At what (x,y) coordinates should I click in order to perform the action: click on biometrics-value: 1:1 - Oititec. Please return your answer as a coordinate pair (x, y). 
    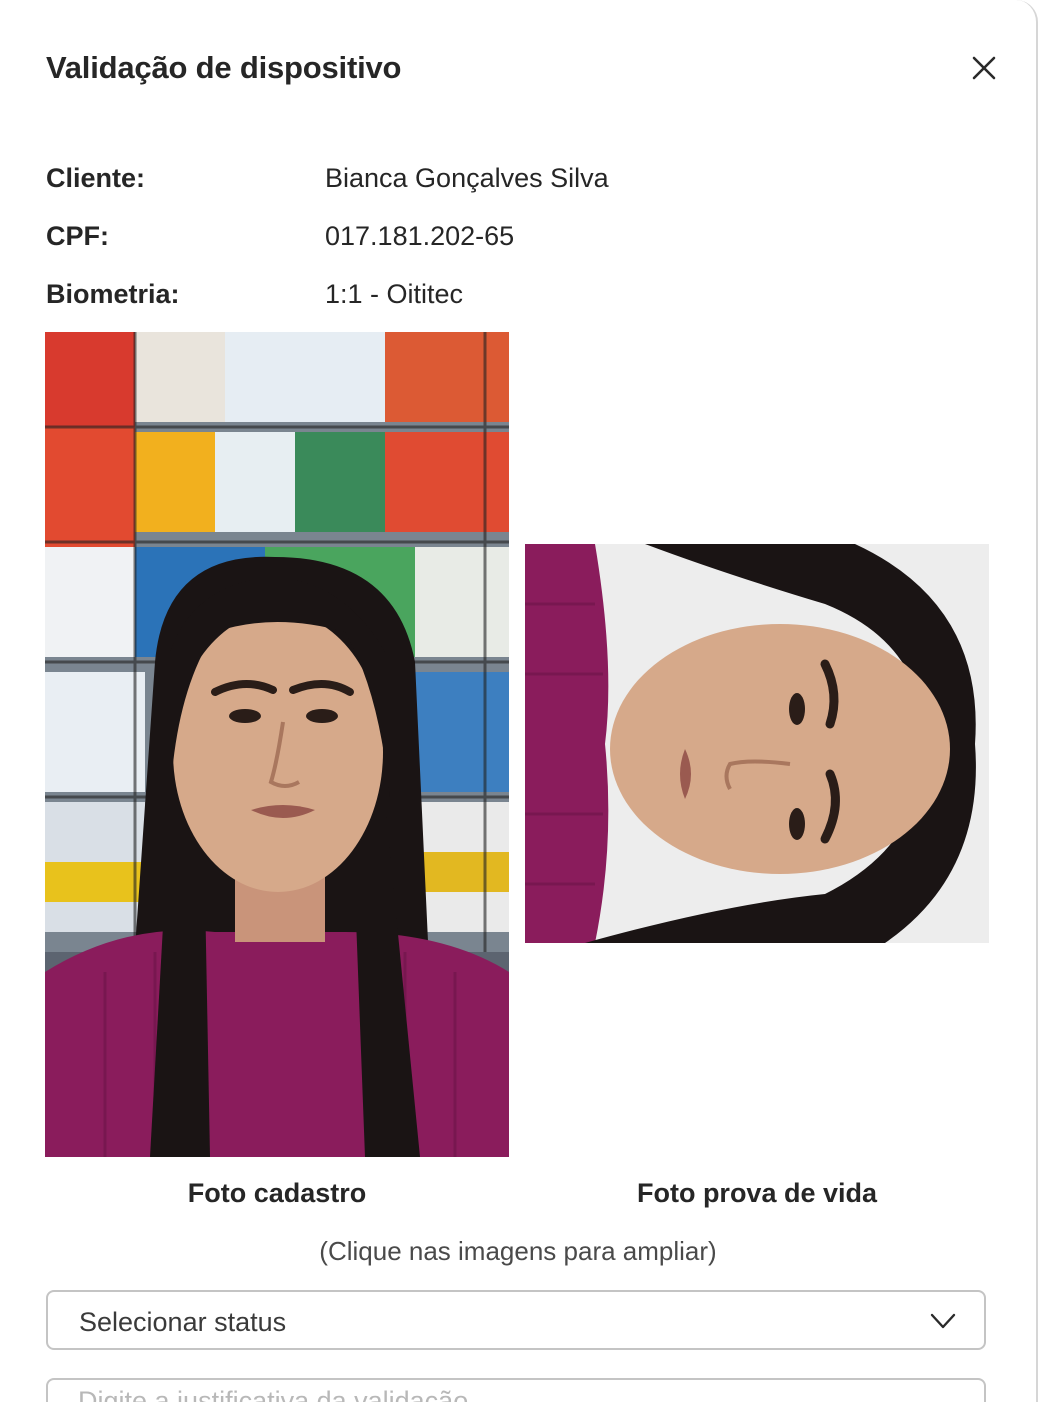
    Looking at the image, I should click on (394, 294).